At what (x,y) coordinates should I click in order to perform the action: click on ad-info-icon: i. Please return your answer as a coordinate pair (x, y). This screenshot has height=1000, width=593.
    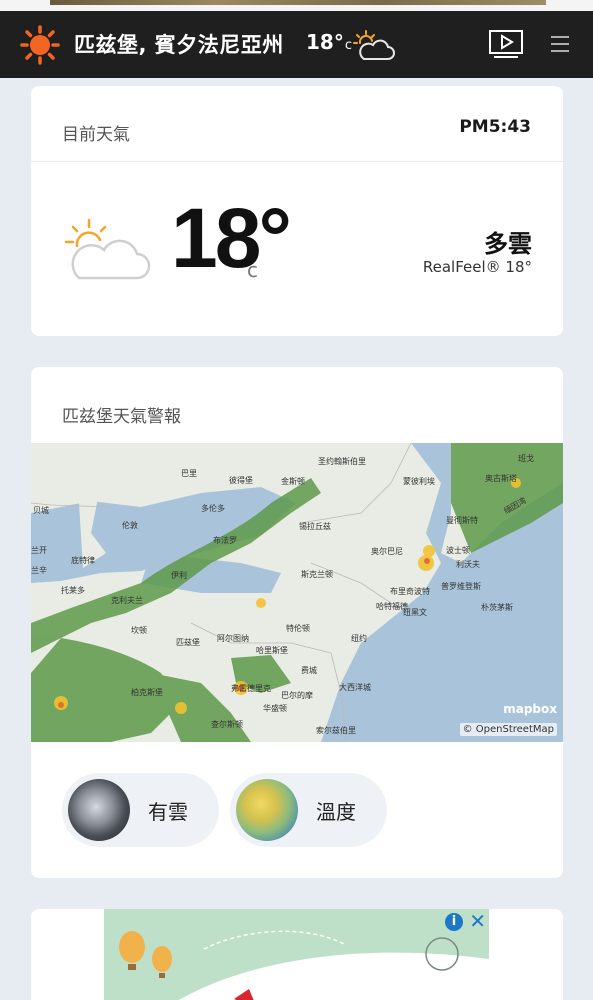
    Looking at the image, I should click on (454, 922).